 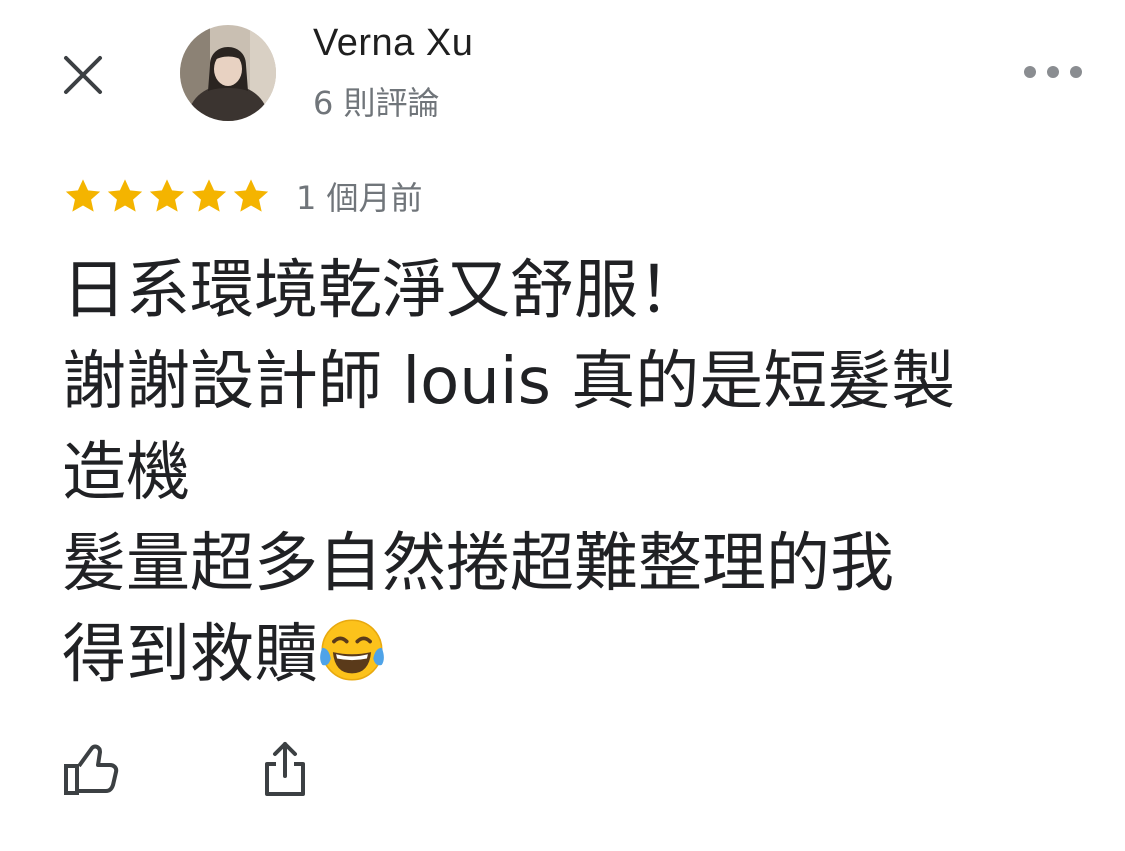 What do you see at coordinates (478, 564) in the screenshot?
I see `review-line: 髮量超多自然捲超難整理的我` at bounding box center [478, 564].